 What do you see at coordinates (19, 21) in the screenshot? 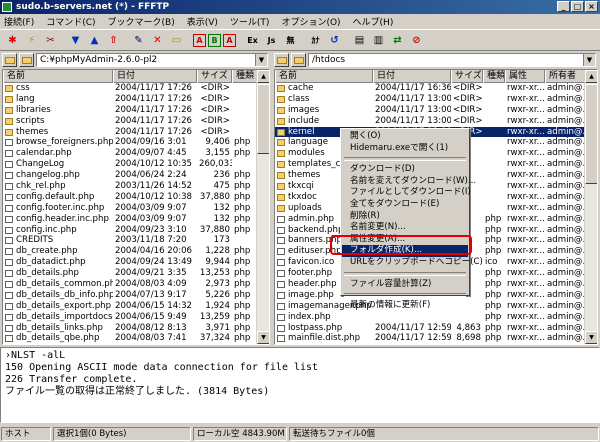
I see `menu-connect: 接続(F)` at bounding box center [19, 21].